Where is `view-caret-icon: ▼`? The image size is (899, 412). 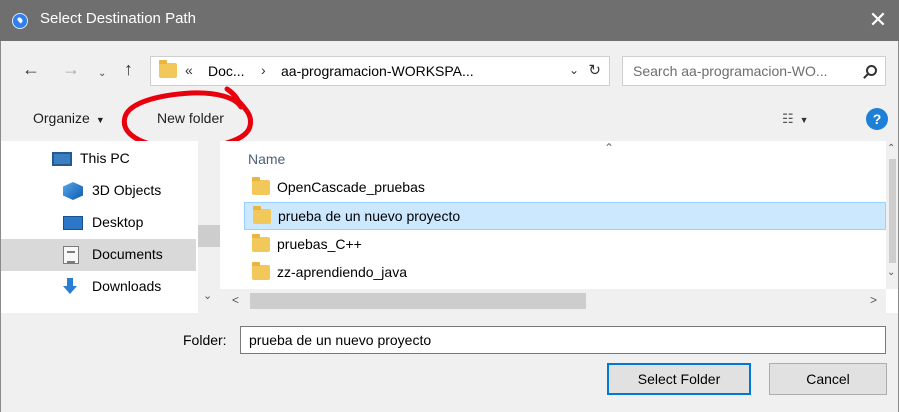 view-caret-icon: ▼ is located at coordinates (804, 120).